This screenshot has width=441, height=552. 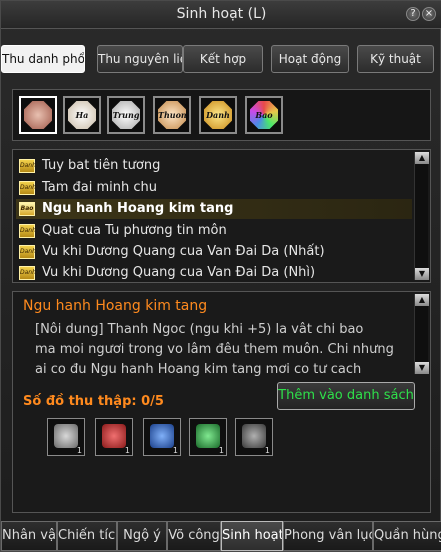 I want to click on dark-gem-icon, so click(x=254, y=436).